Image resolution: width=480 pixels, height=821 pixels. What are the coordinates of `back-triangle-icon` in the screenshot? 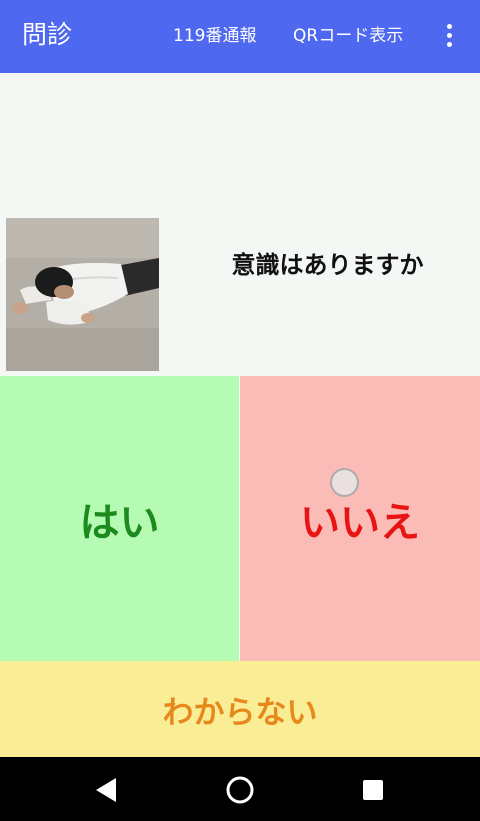 It's located at (106, 790).